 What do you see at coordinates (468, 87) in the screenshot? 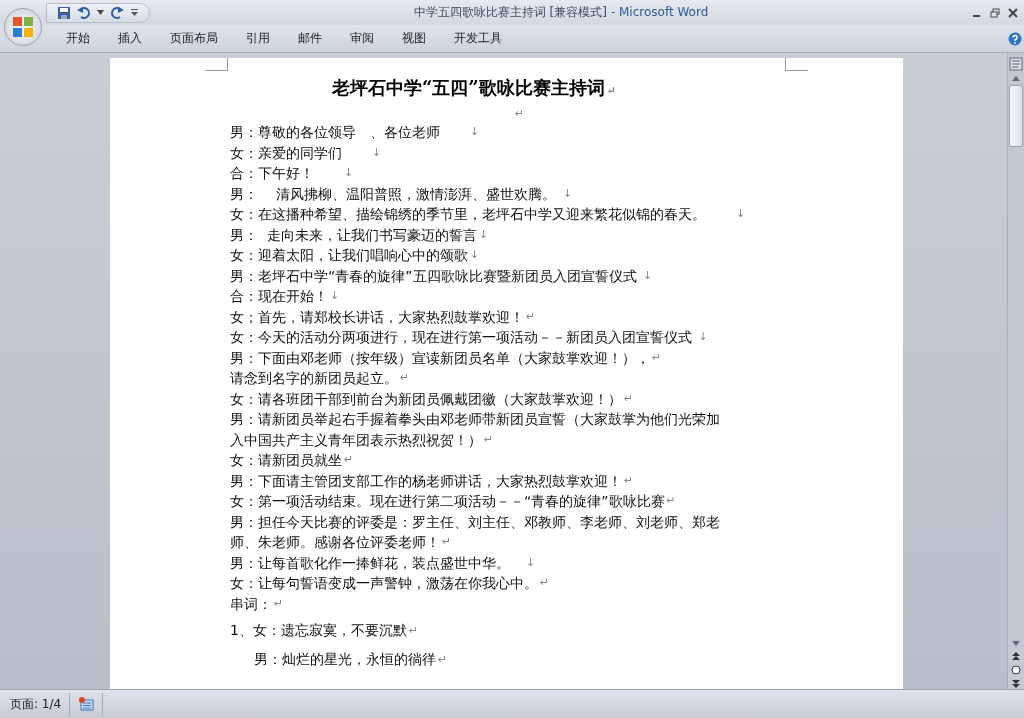
I see `document-title: 老坪石中学“五四”歌咏比赛主持词` at bounding box center [468, 87].